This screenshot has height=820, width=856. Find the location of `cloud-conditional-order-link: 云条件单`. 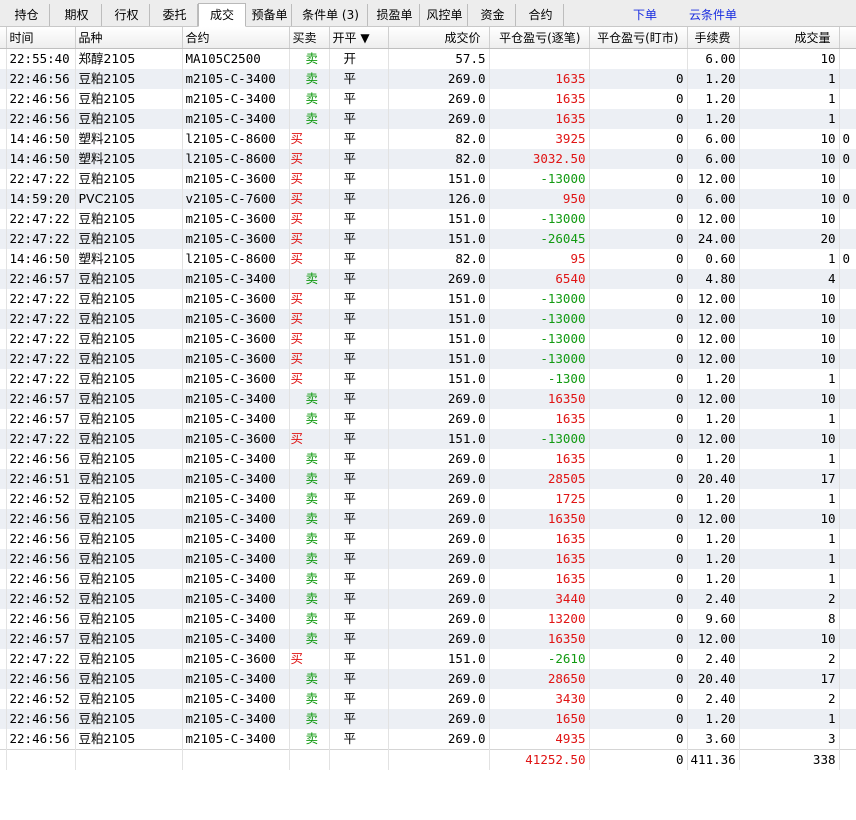

cloud-conditional-order-link: 云条件单 is located at coordinates (713, 15).